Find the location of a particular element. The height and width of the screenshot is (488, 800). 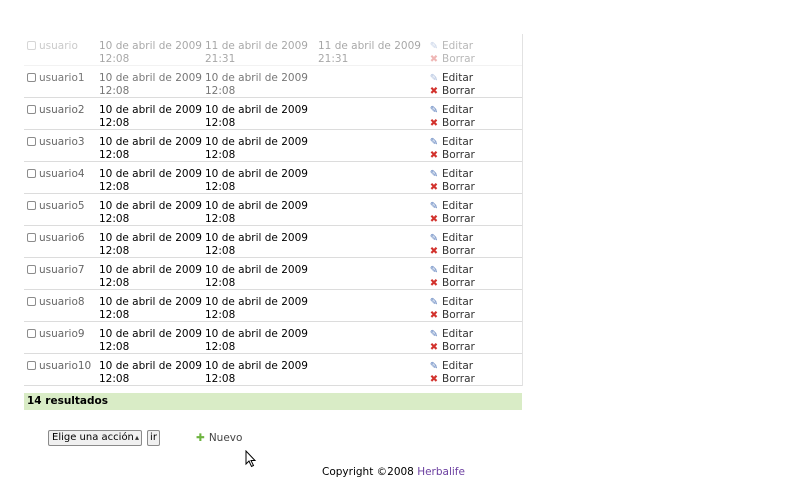

username: usuario1 is located at coordinates (62, 78).